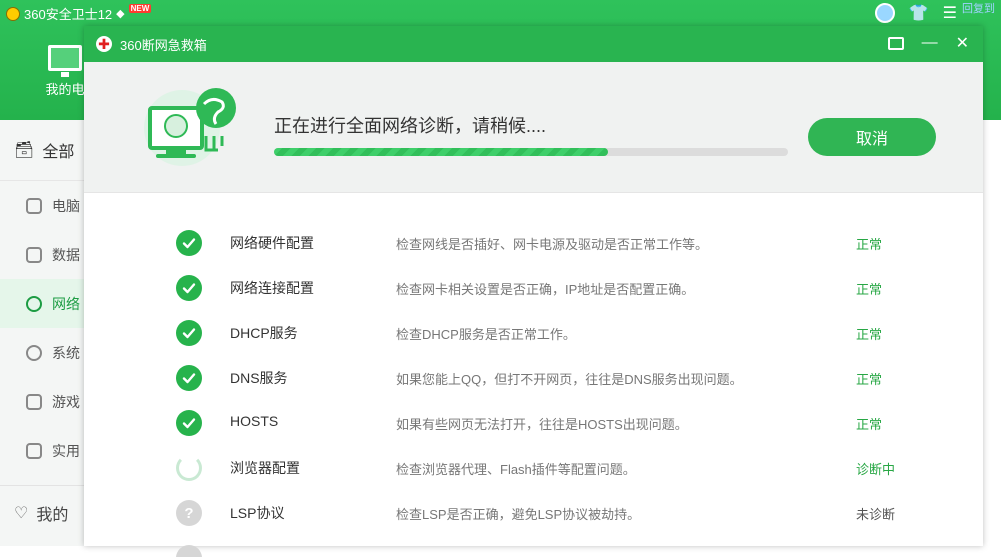  I want to click on sidebar-item-utility: 实用, so click(42, 450).